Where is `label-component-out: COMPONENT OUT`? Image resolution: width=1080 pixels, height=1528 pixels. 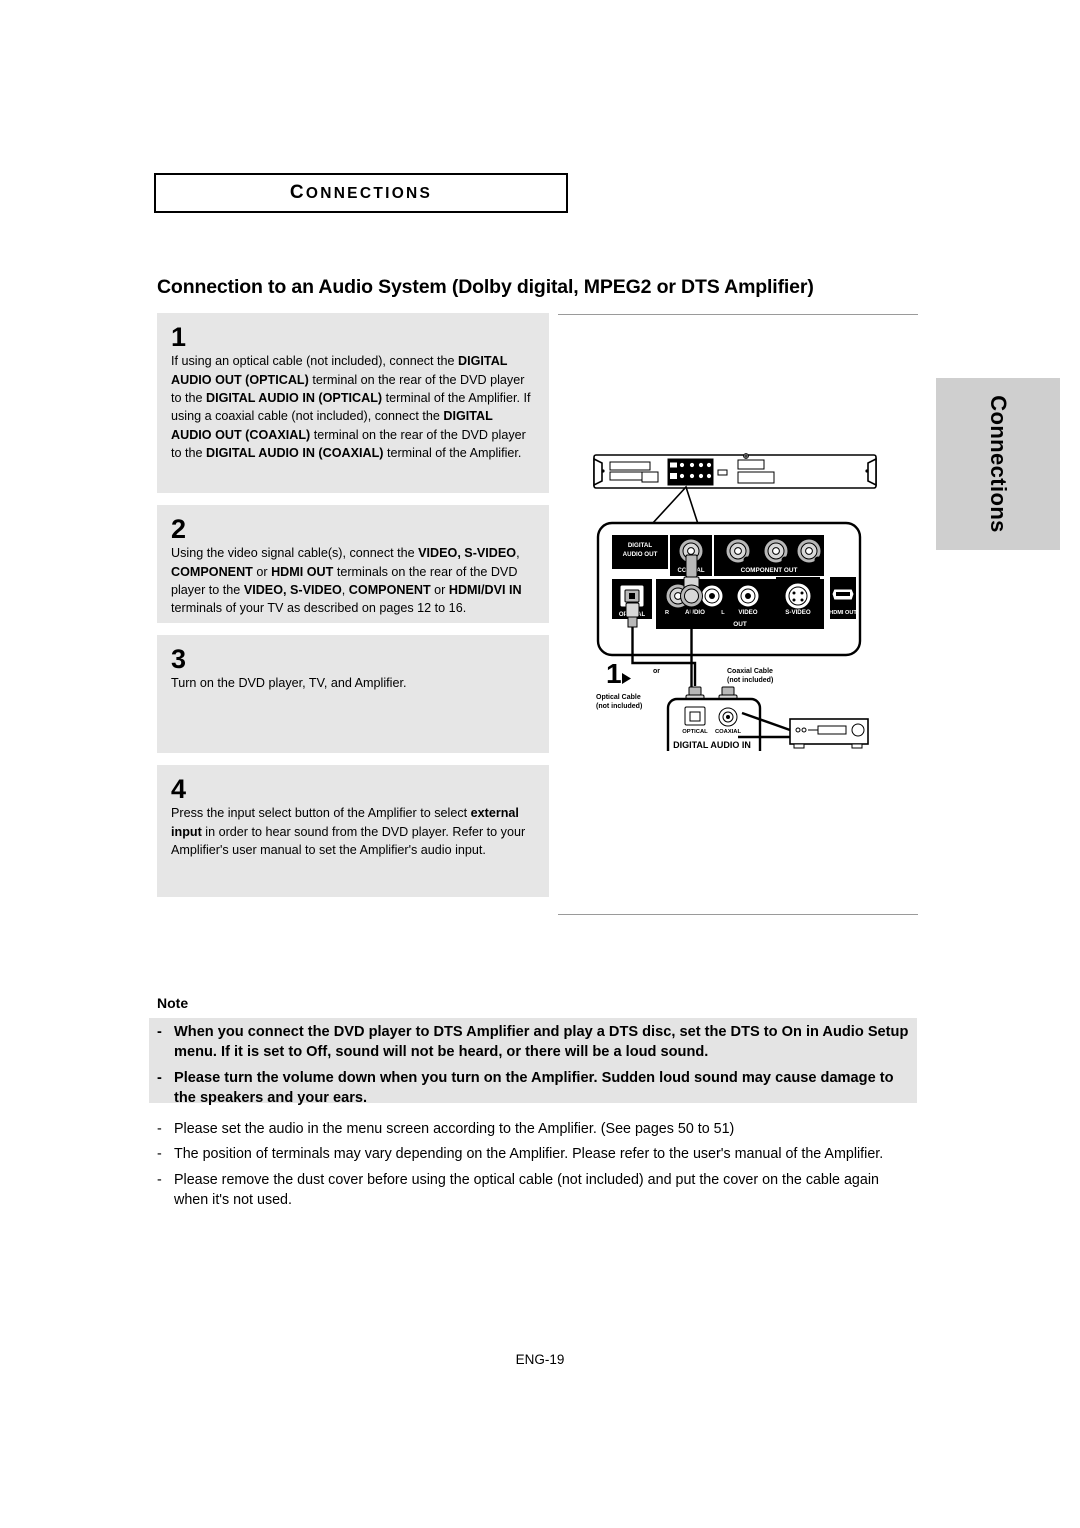
label-component-out: COMPONENT OUT is located at coordinates (769, 570).